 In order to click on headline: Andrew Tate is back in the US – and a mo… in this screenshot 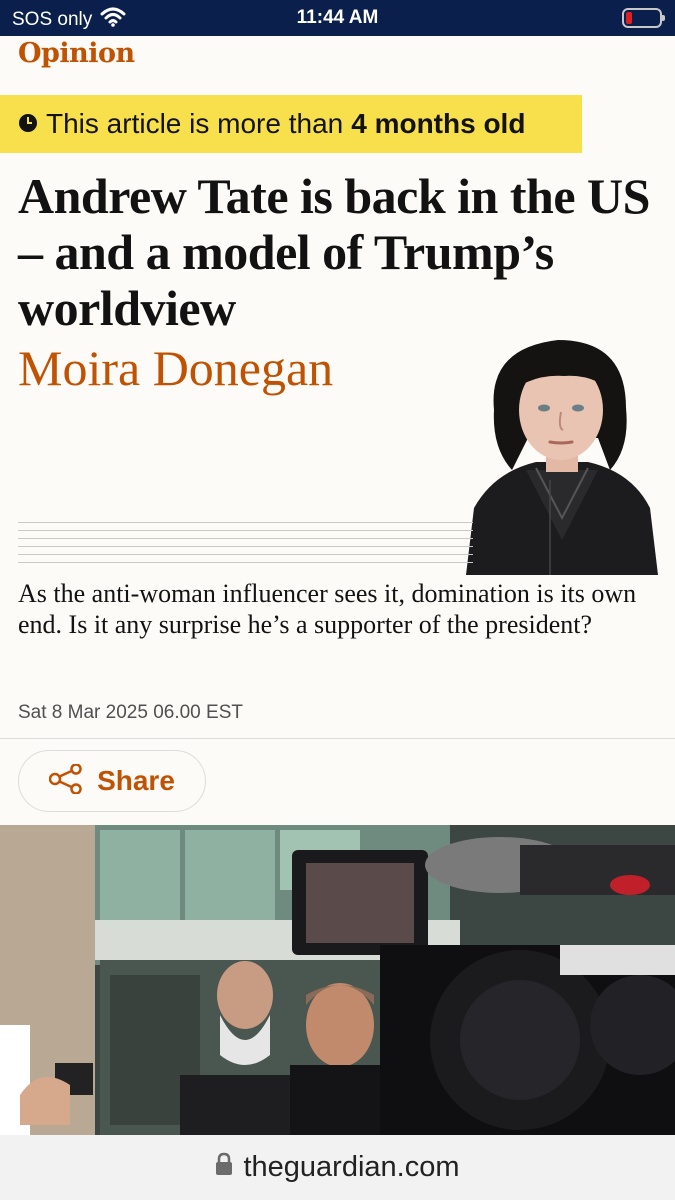, I will do `click(334, 252)`.